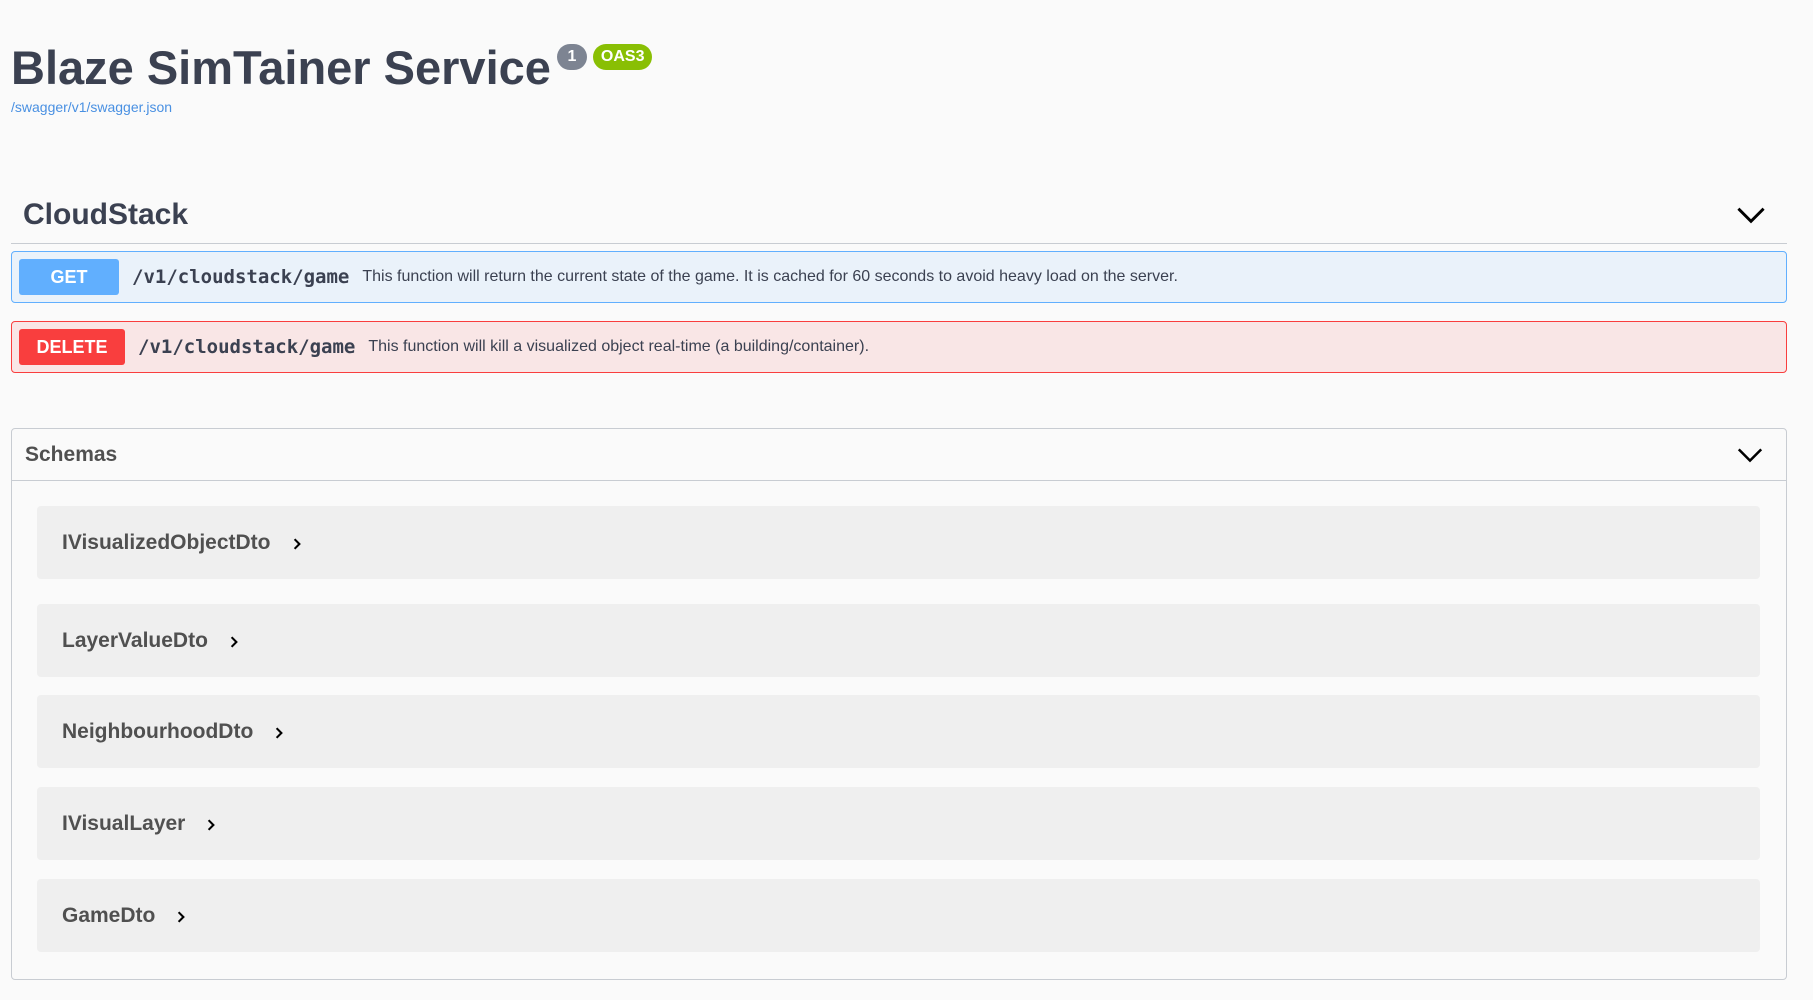  I want to click on schema-item-ivisuallayer: IVisualLayer, so click(898, 823).